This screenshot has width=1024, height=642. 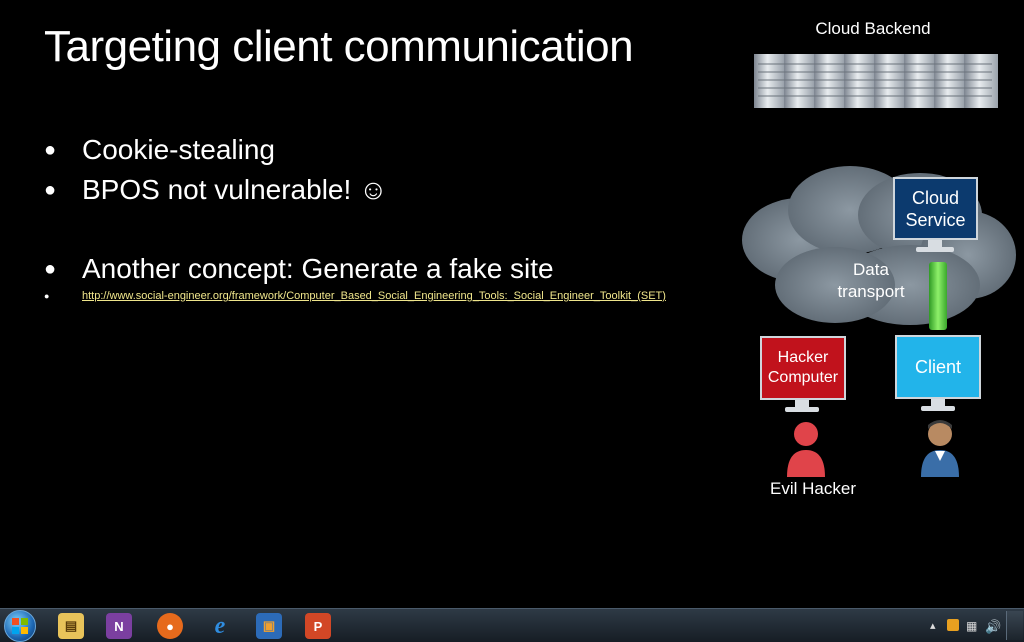 I want to click on cloud-service-monitor: Cloud Service, so click(x=935, y=208).